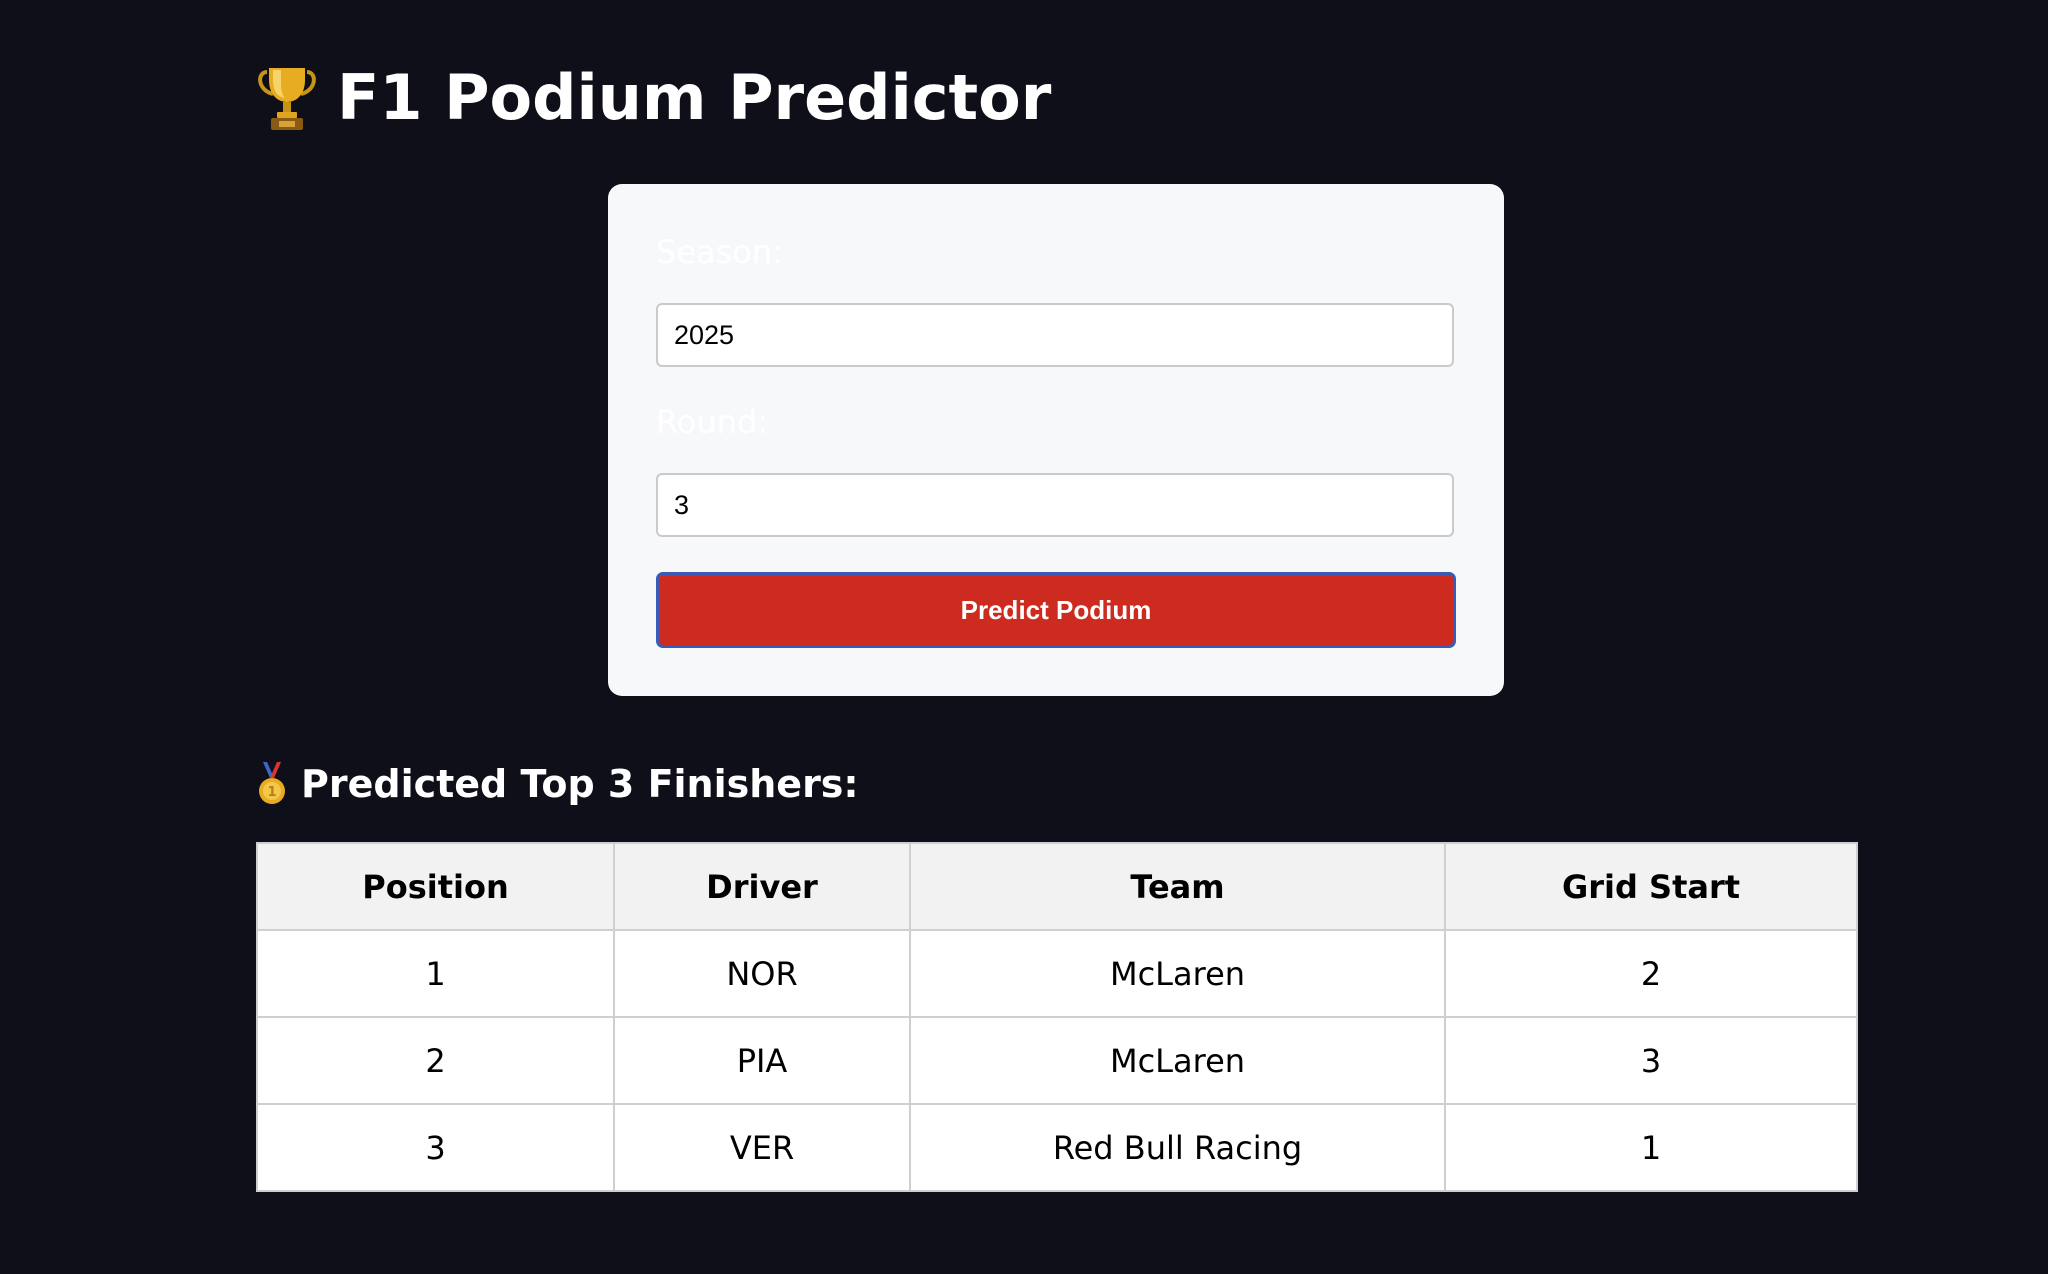 Image resolution: width=2048 pixels, height=1274 pixels. Describe the element at coordinates (435, 1060) in the screenshot. I see `position-cell: 2` at that location.